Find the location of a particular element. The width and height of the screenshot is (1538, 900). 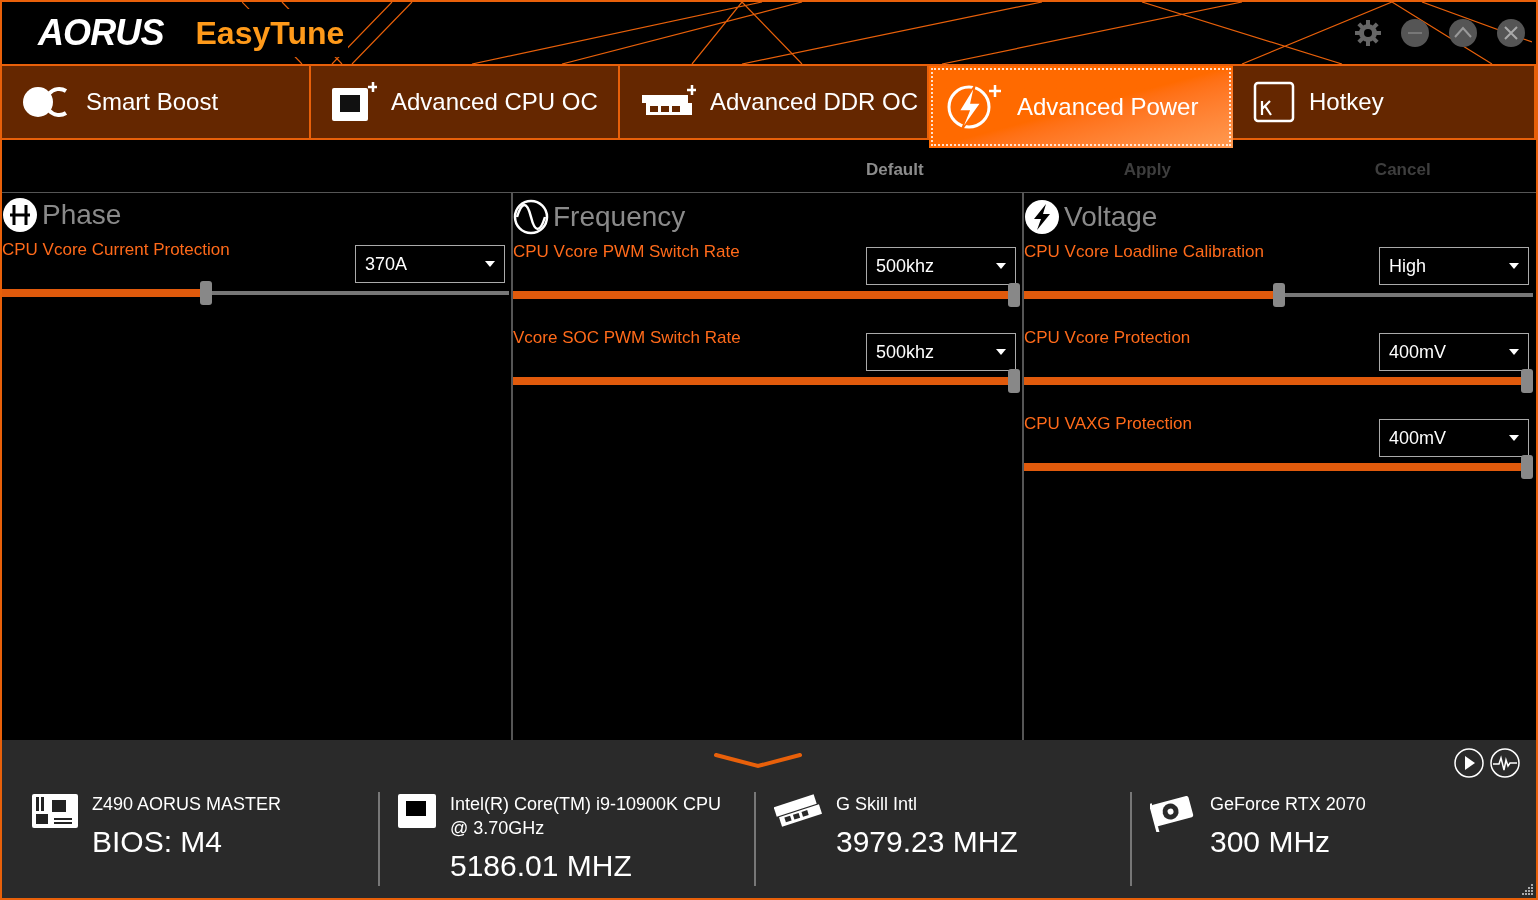

device-value: 5186.01 MHZ is located at coordinates (541, 866).